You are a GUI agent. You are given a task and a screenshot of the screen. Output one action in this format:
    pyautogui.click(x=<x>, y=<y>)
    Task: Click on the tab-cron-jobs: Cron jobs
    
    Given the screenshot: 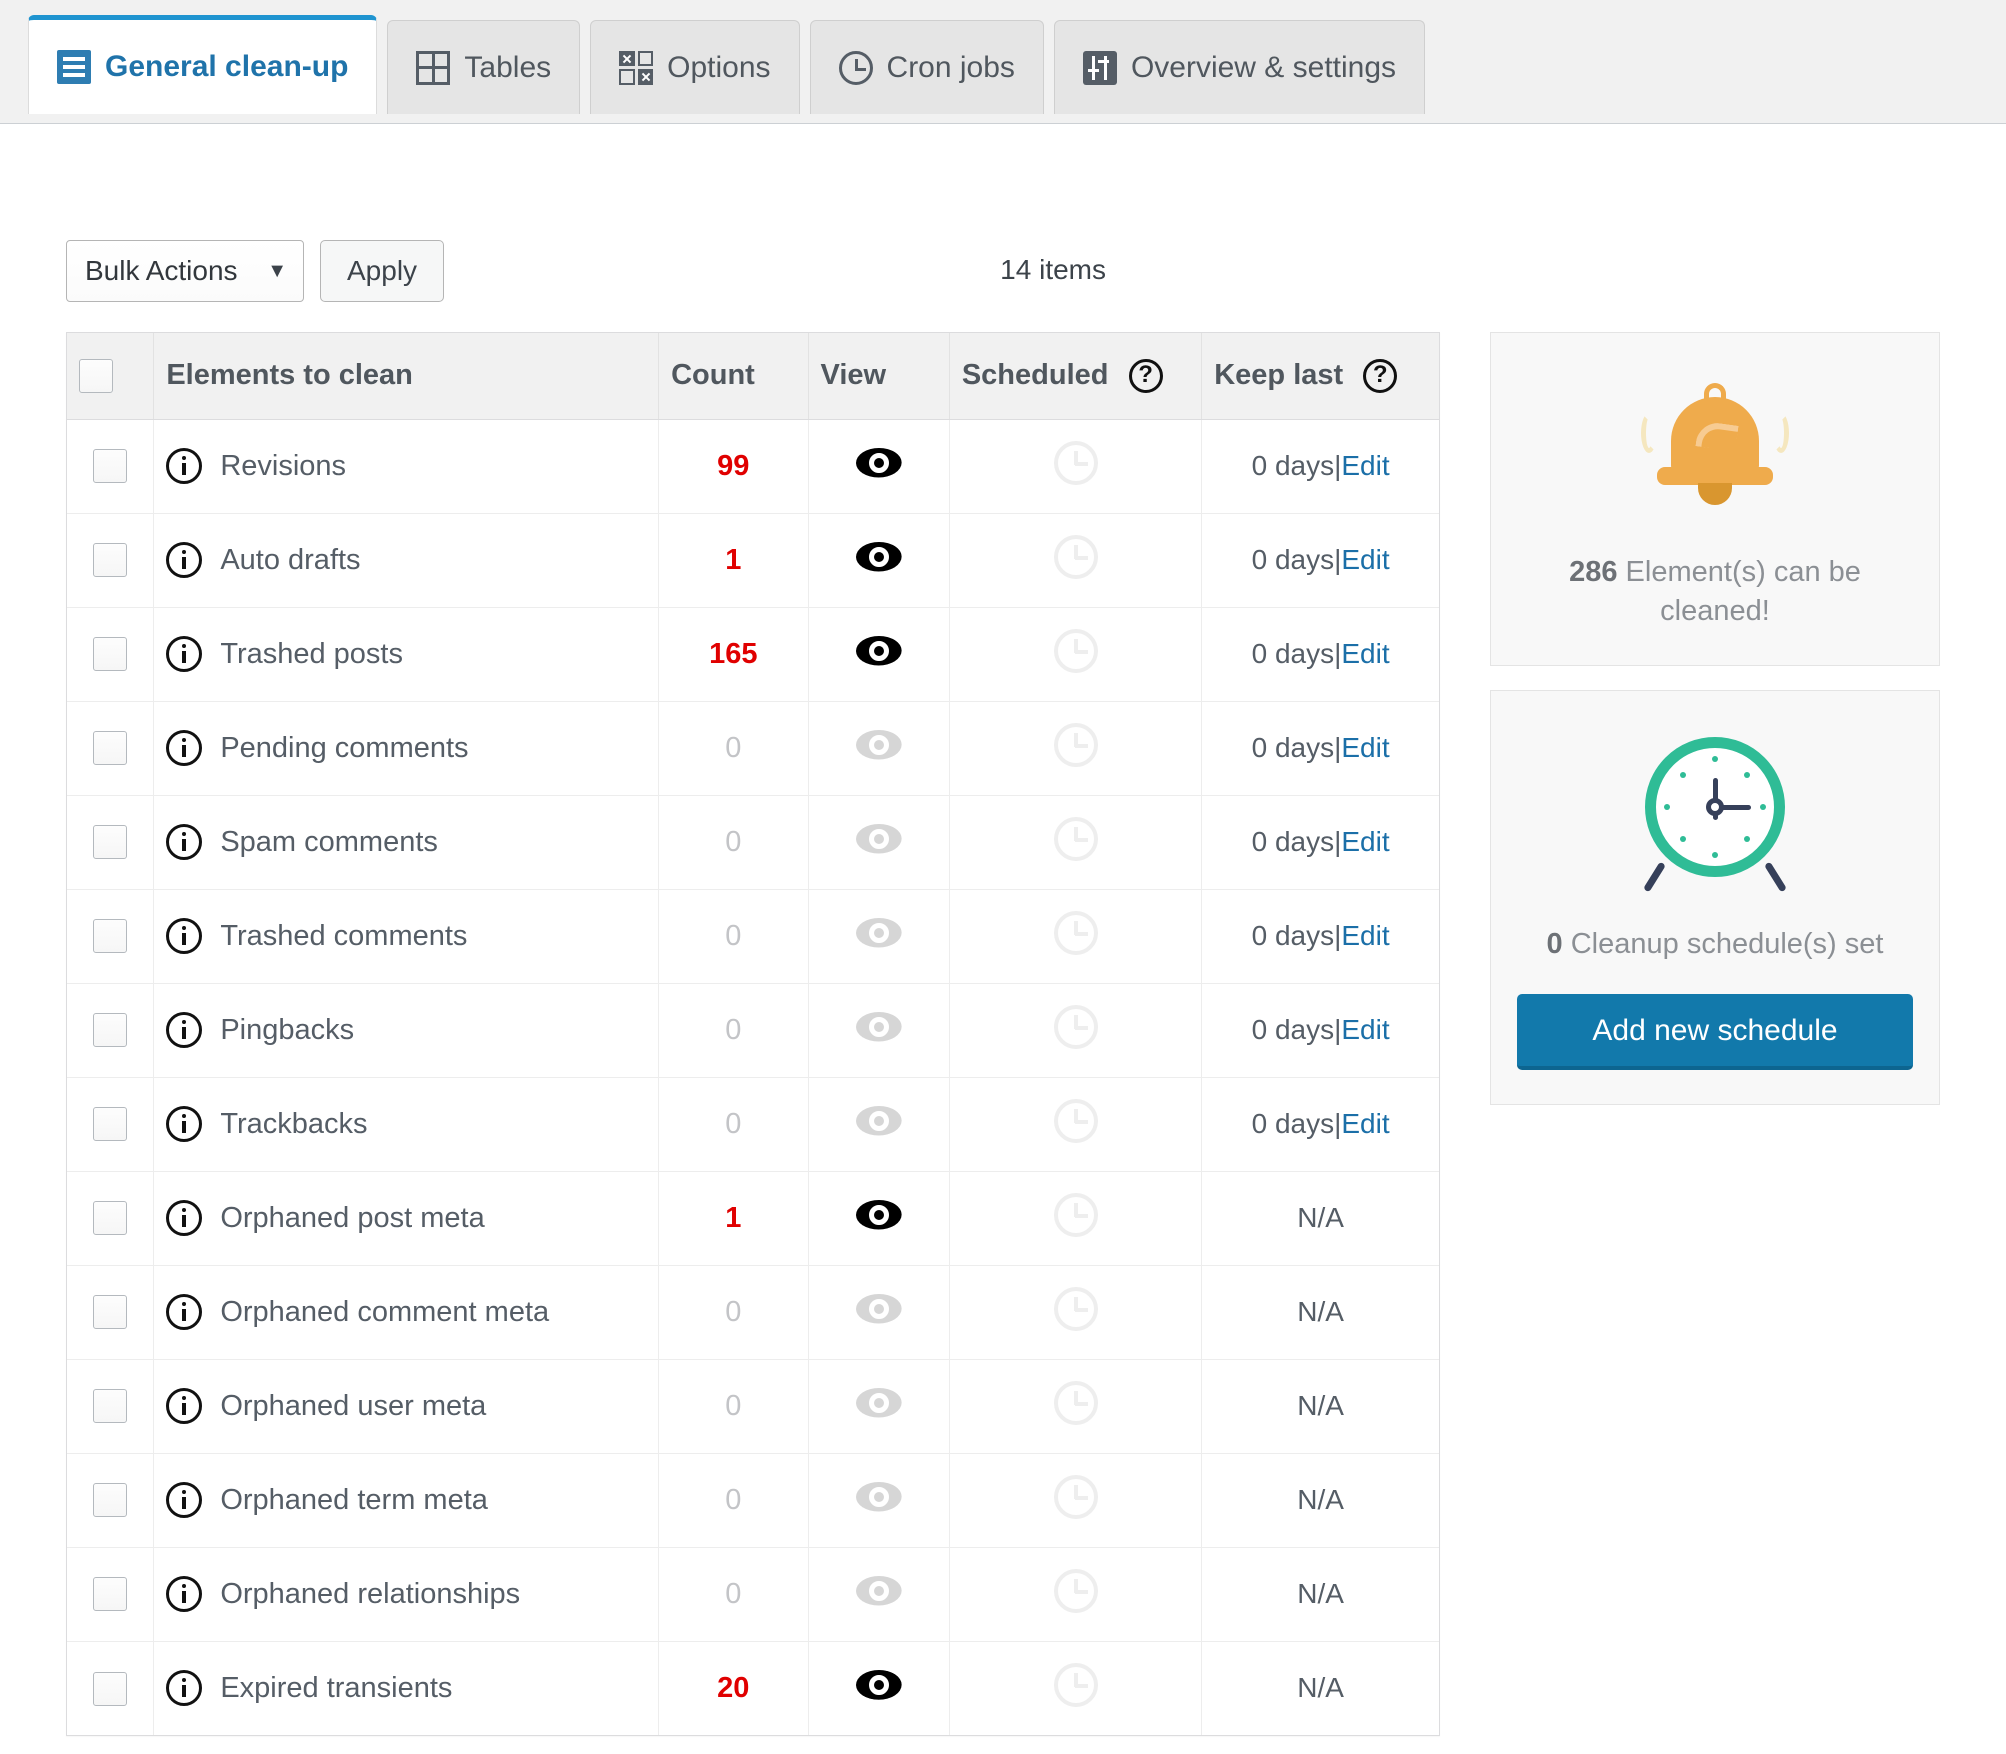 What is the action you would take?
    pyautogui.click(x=926, y=67)
    